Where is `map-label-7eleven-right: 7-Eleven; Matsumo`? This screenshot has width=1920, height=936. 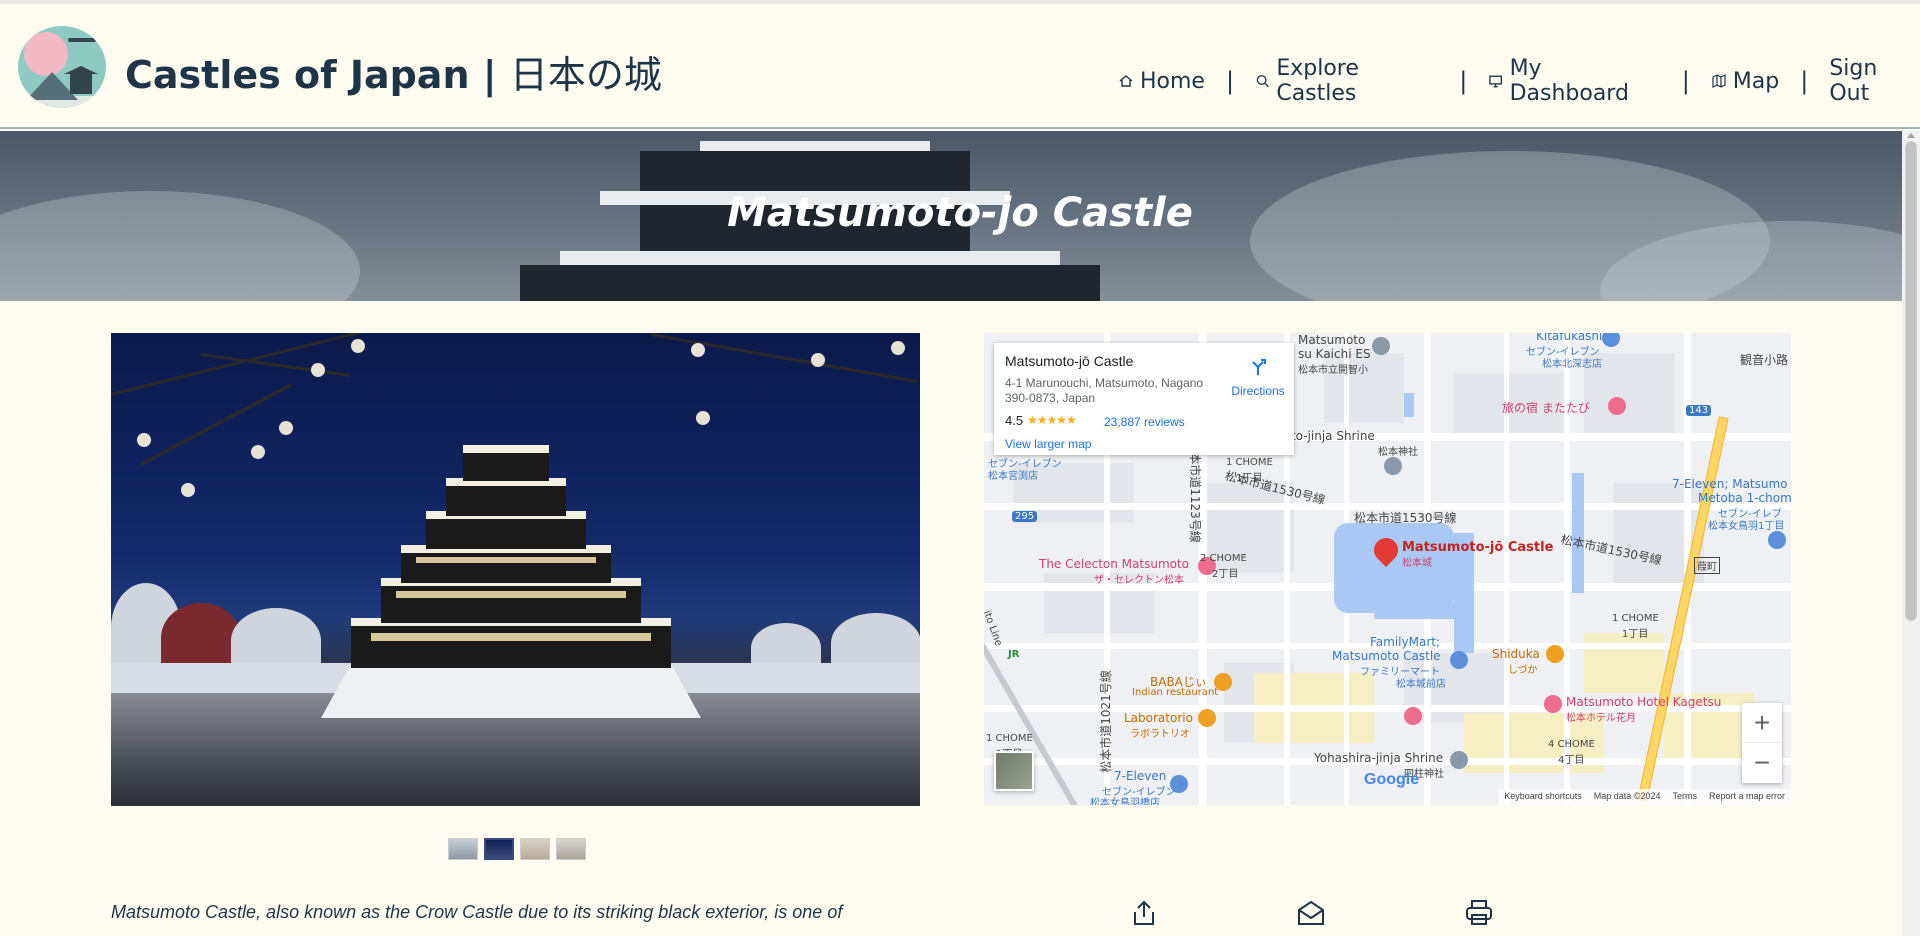
map-label-7eleven-right: 7-Eleven; Matsumo is located at coordinates (1730, 484).